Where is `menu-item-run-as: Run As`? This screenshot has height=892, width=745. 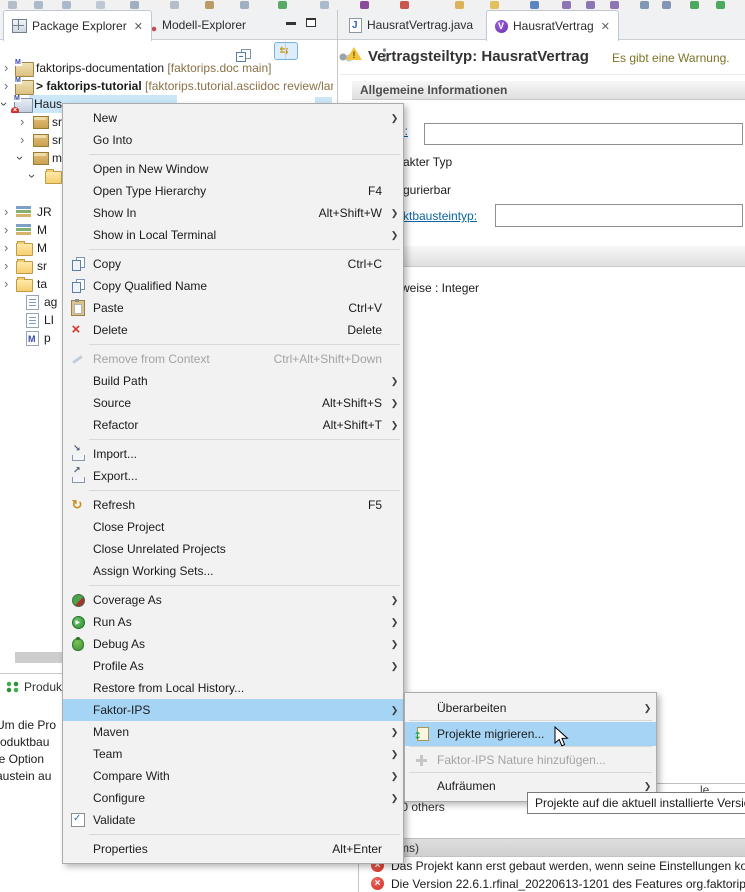 menu-item-run-as: Run As is located at coordinates (233, 622).